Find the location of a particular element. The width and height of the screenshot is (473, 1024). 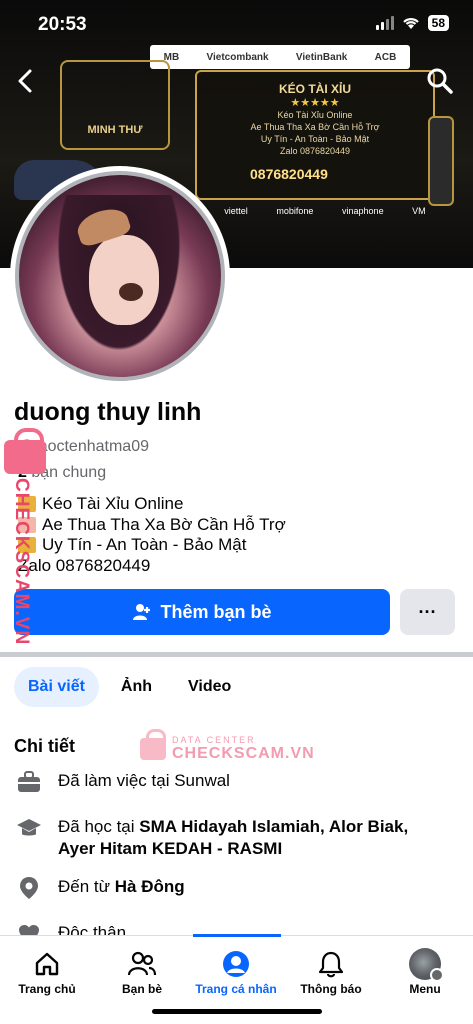

bell-icon is located at coordinates (331, 964).